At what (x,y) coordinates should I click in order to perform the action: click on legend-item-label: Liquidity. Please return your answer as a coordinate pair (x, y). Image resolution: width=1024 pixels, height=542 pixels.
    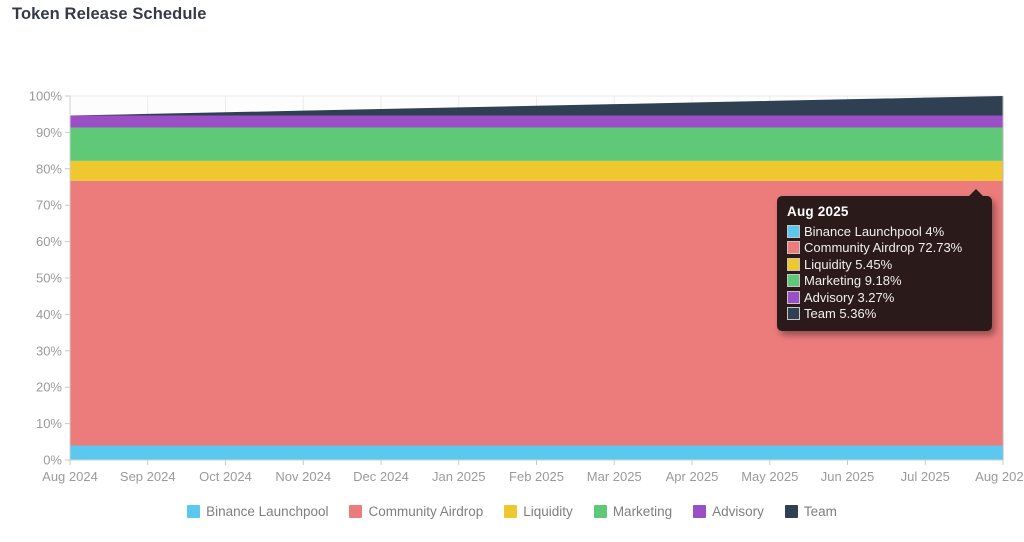
    Looking at the image, I should click on (548, 511).